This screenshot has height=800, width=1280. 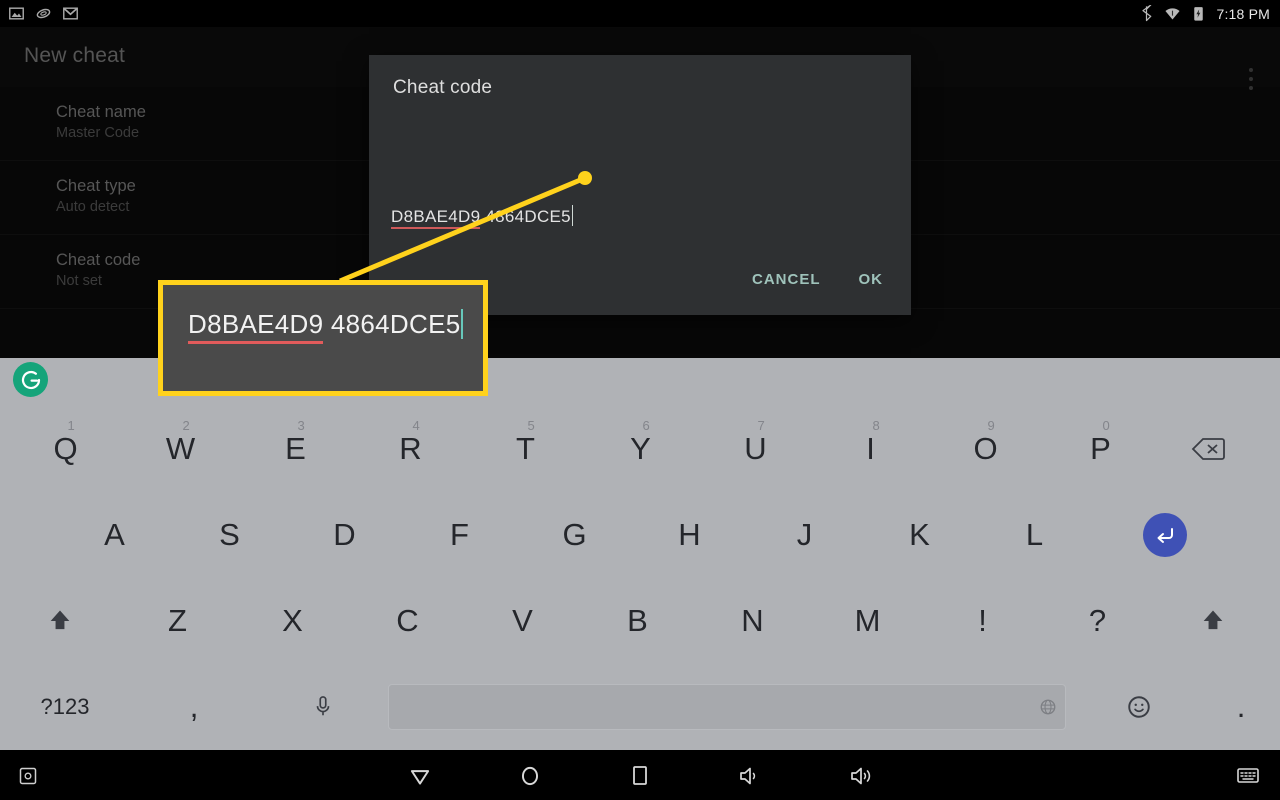 I want to click on key-label: T, so click(x=525, y=448).